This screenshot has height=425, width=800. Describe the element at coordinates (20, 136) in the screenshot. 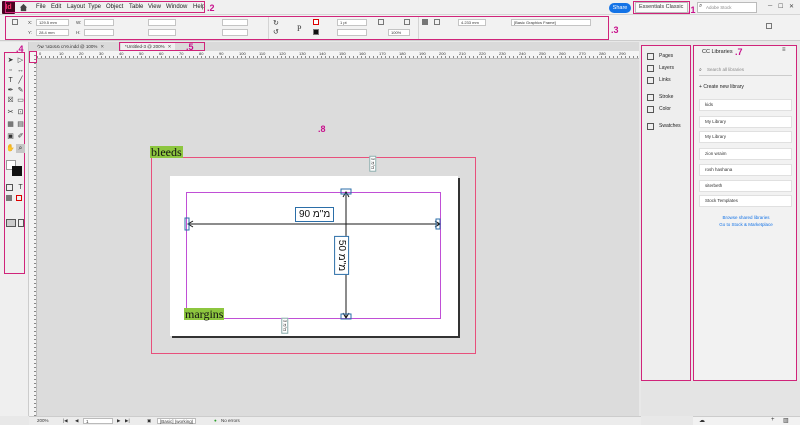

I see `eyedropper-tool-icon: ✐` at that location.